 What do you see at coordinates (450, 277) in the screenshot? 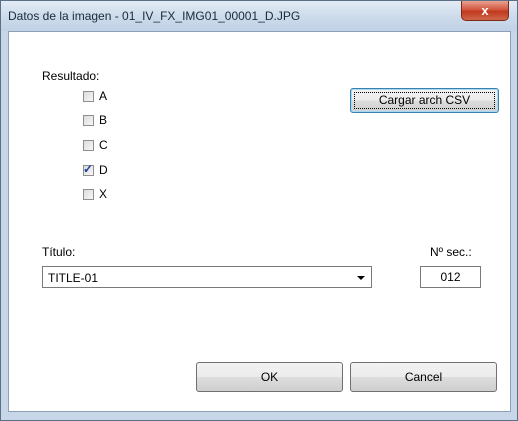
I see `seq-input: 012` at bounding box center [450, 277].